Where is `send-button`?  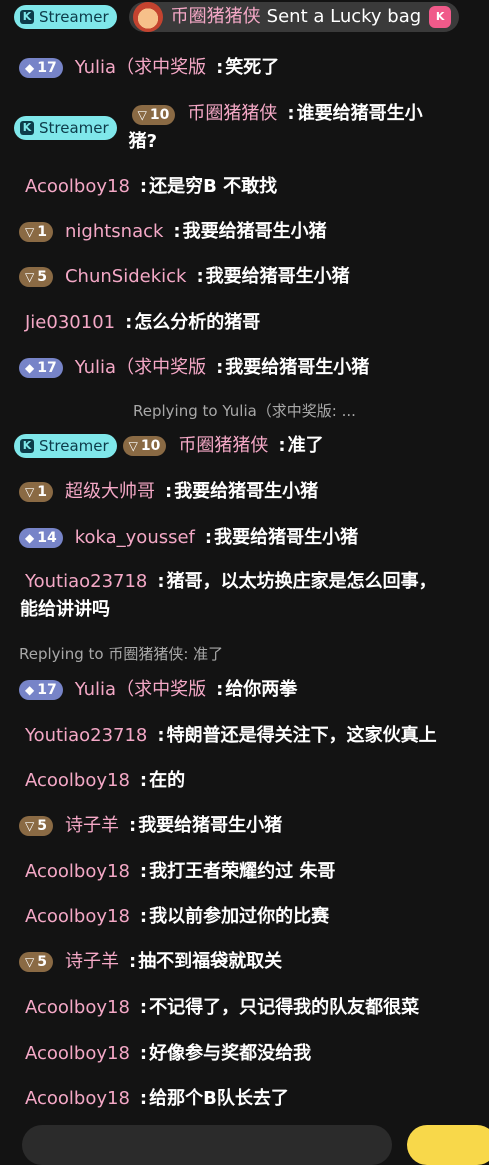
send-button is located at coordinates (448, 1145).